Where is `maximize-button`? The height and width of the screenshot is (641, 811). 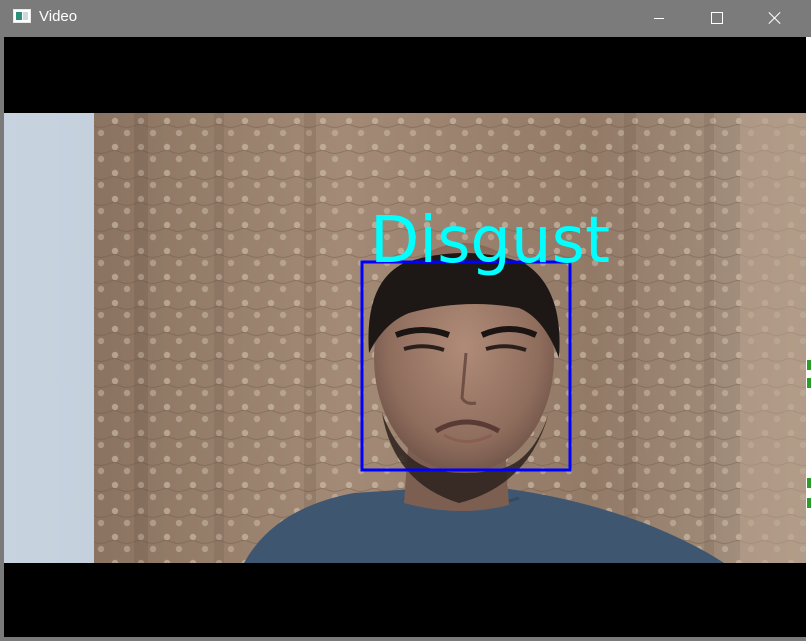 maximize-button is located at coordinates (717, 18).